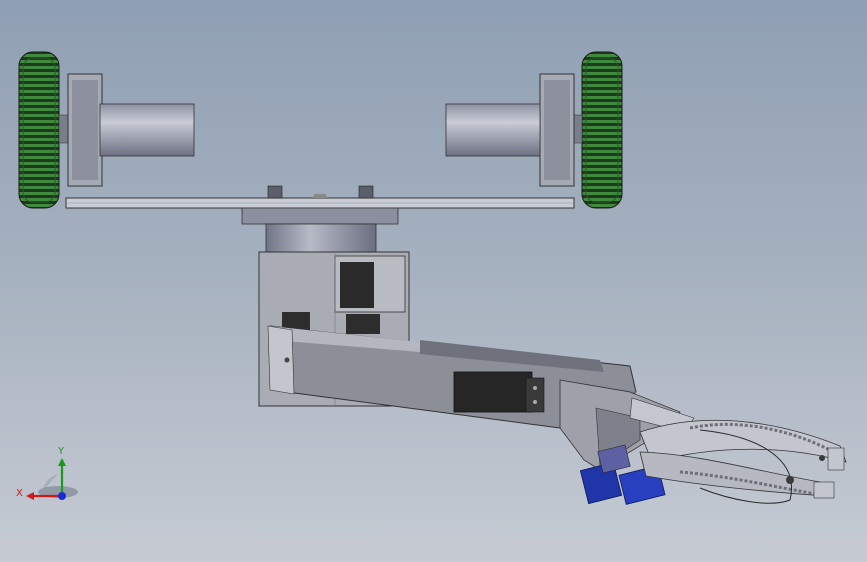  Describe the element at coordinates (19, 493) in the screenshot. I see `x-axis-label: X` at that location.